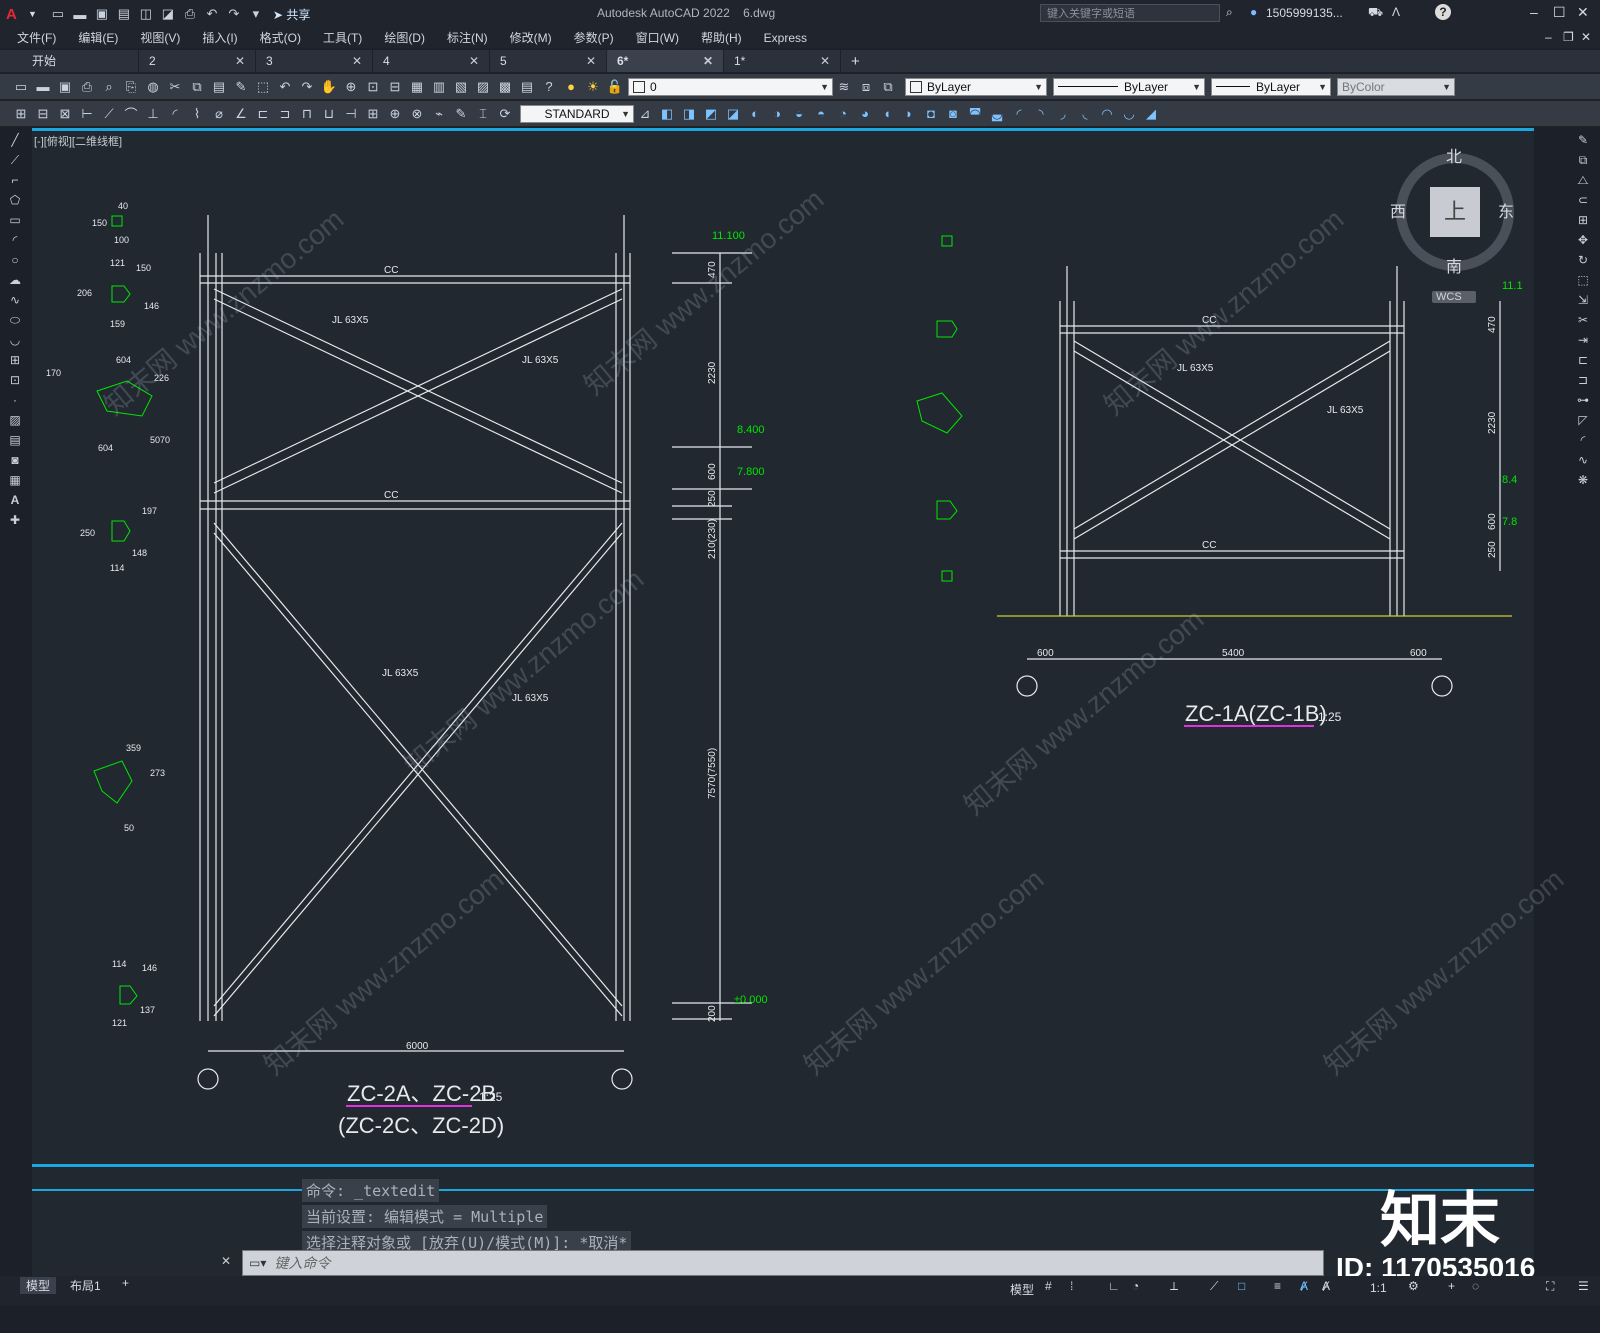 The height and width of the screenshot is (1333, 1600). I want to click on color-select: ByLayer ▼, so click(976, 86).